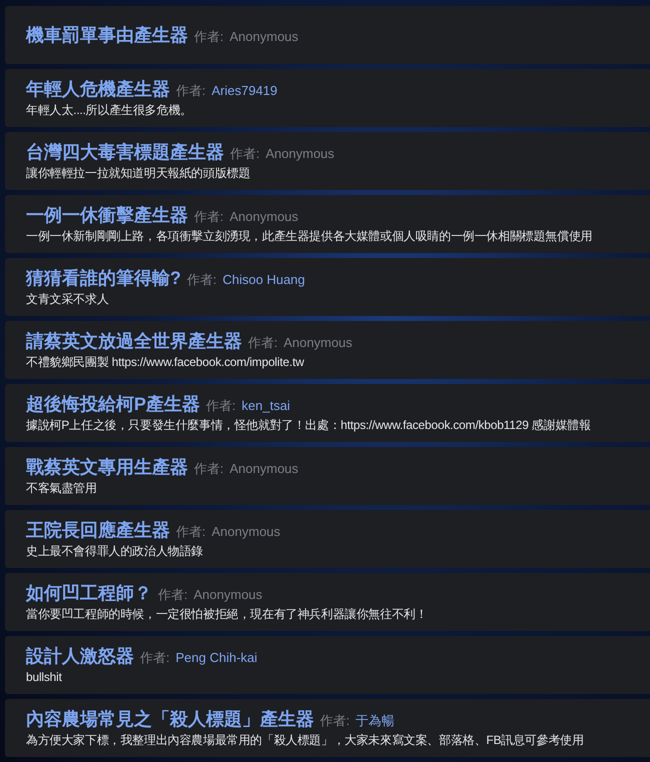 Image resolution: width=650 pixels, height=762 pixels. I want to click on generator-title: 猜猜看誰的筆得輸?, so click(103, 278).